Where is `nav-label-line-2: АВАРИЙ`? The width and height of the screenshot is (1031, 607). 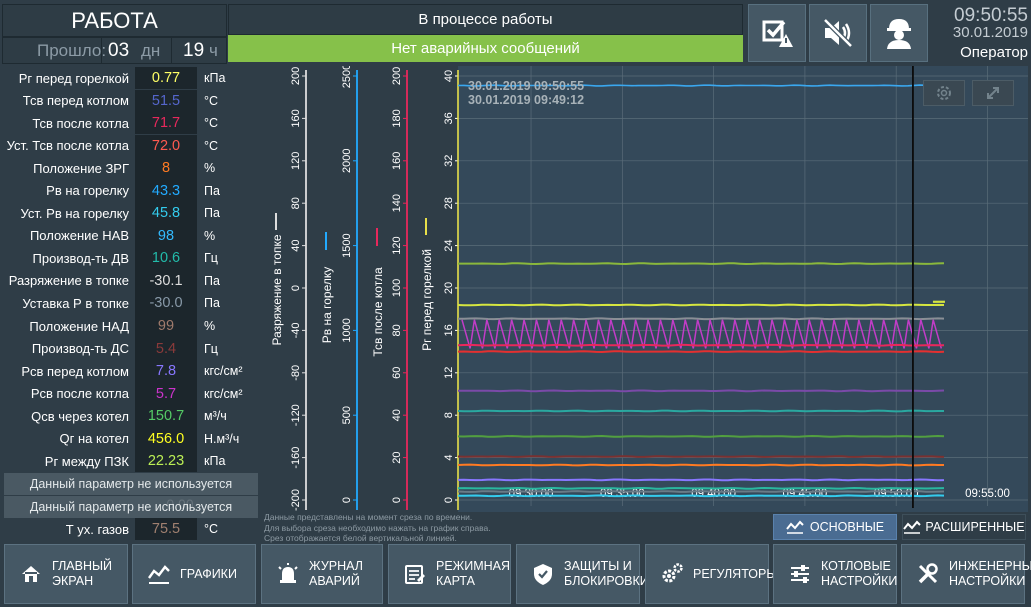 nav-label-line-2: АВАРИЙ is located at coordinates (334, 581).